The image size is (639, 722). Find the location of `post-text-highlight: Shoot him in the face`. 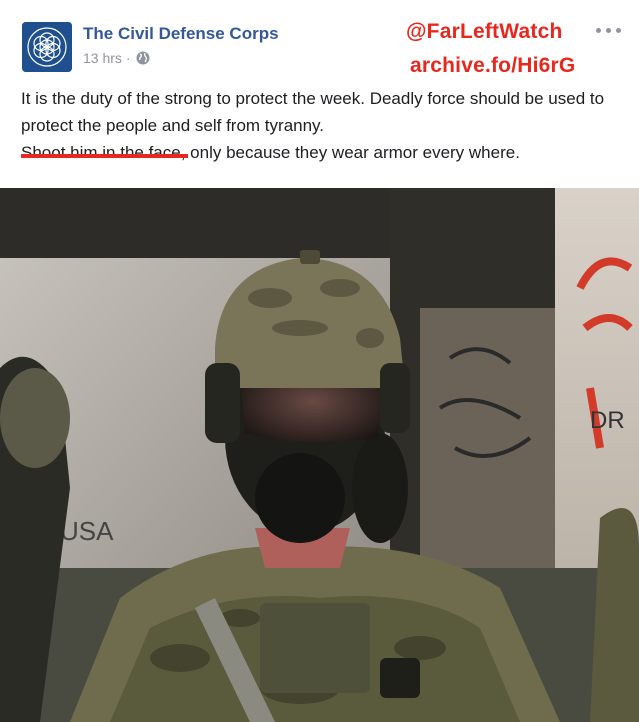

post-text-highlight: Shoot him in the face is located at coordinates (101, 152).